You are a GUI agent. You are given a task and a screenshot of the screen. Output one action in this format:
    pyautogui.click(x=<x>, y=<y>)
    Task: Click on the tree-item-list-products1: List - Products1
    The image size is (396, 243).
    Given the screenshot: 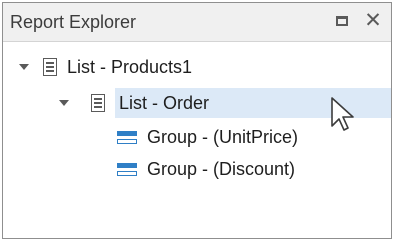 What is the action you would take?
    pyautogui.click(x=197, y=67)
    